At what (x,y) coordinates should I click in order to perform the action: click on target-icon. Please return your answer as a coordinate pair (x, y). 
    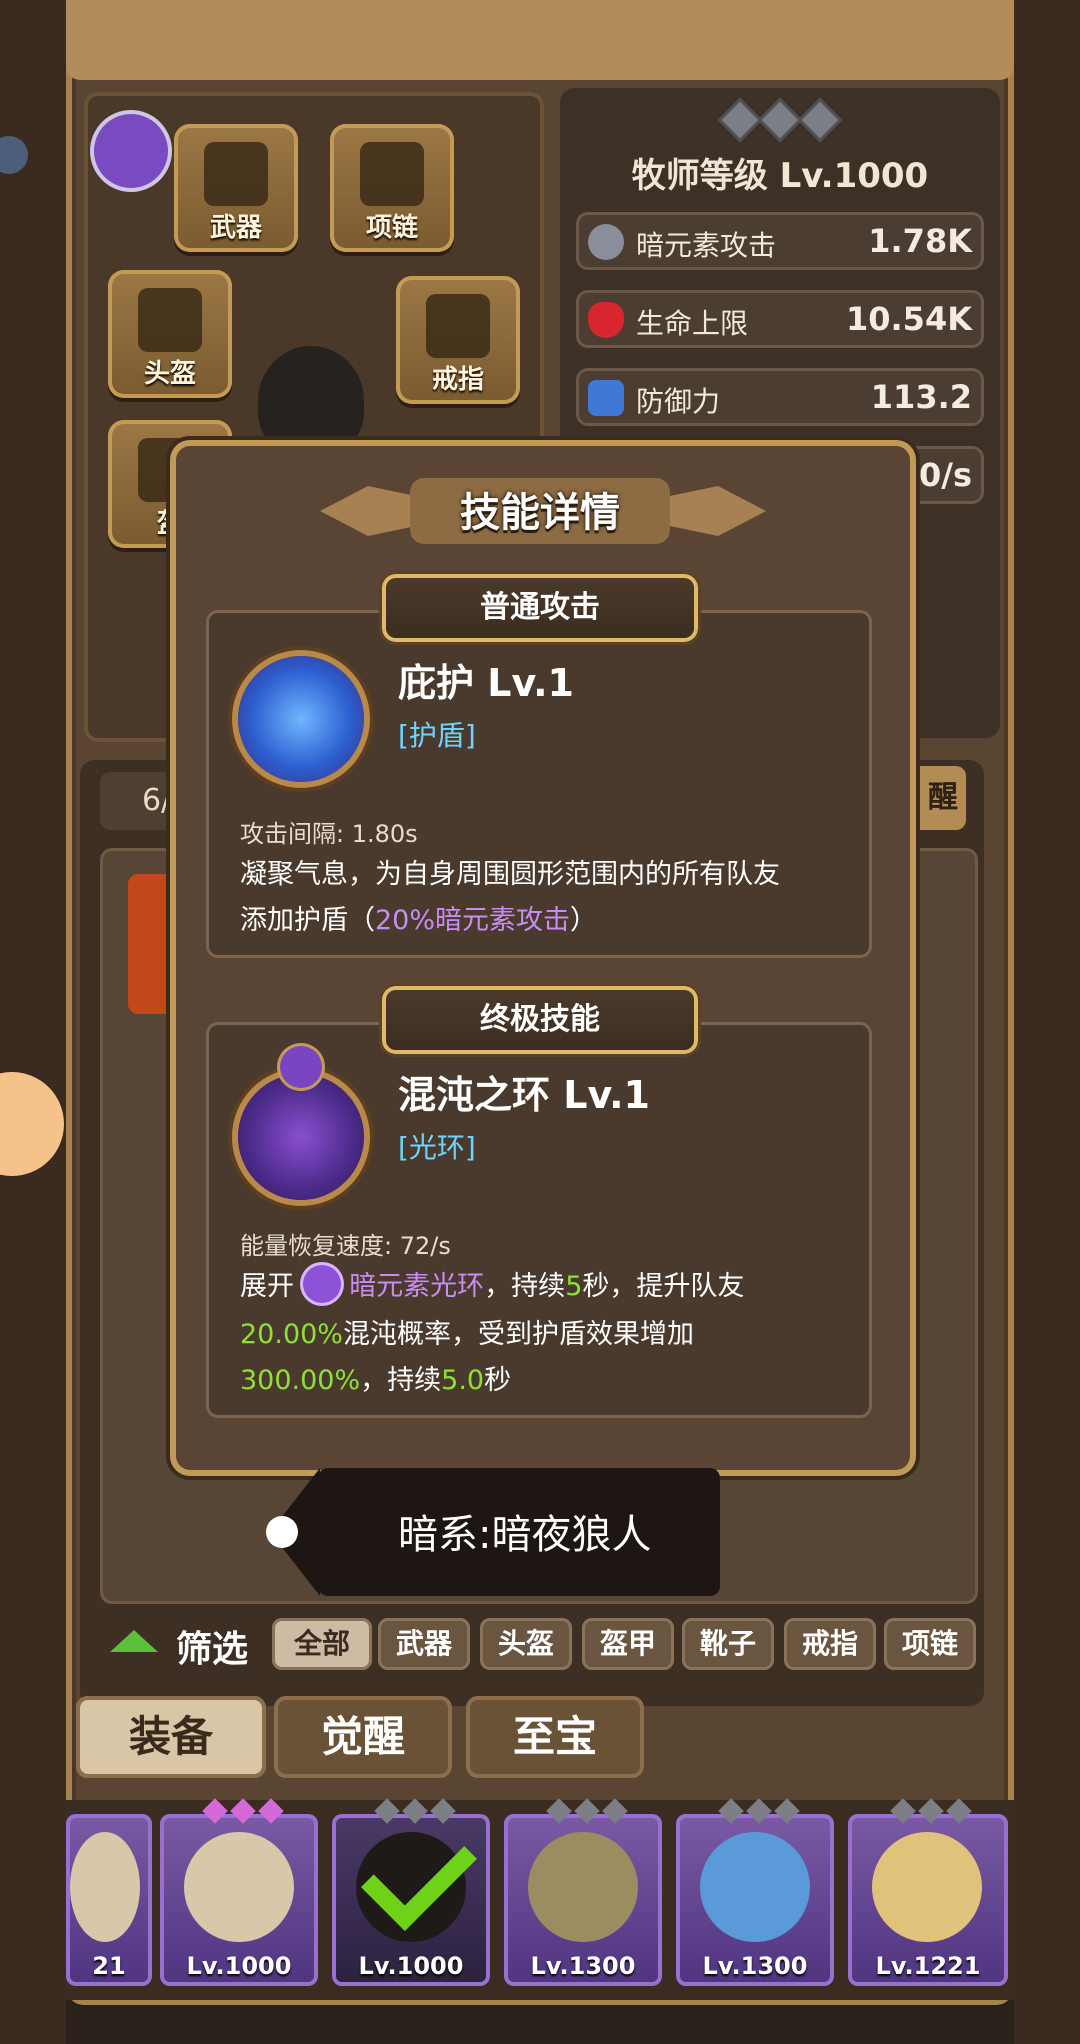
    Looking at the image, I should click on (301, 1067).